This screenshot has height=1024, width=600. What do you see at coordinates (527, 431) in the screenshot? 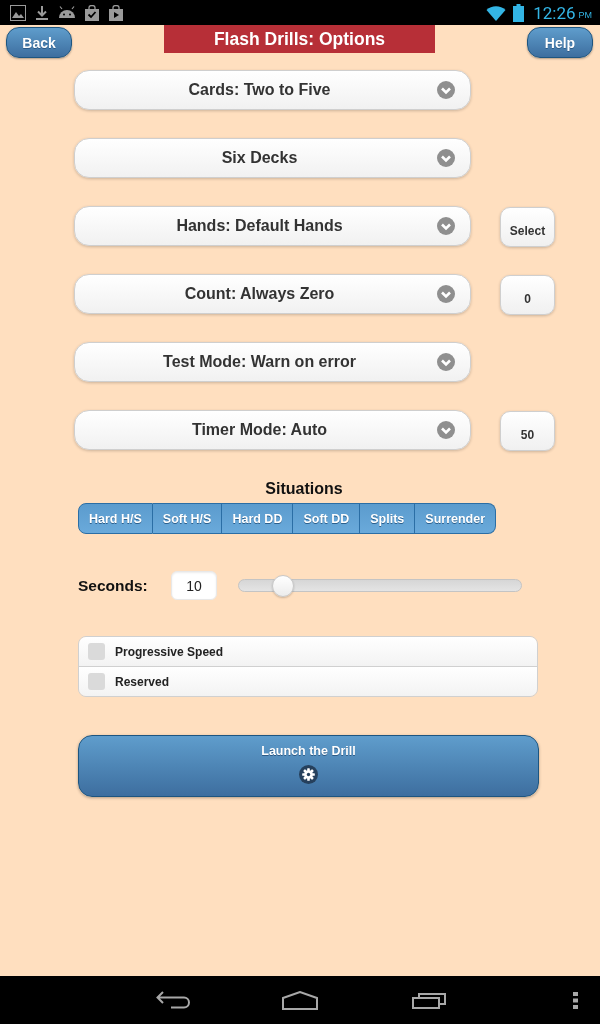
I see `value-button: 50` at bounding box center [527, 431].